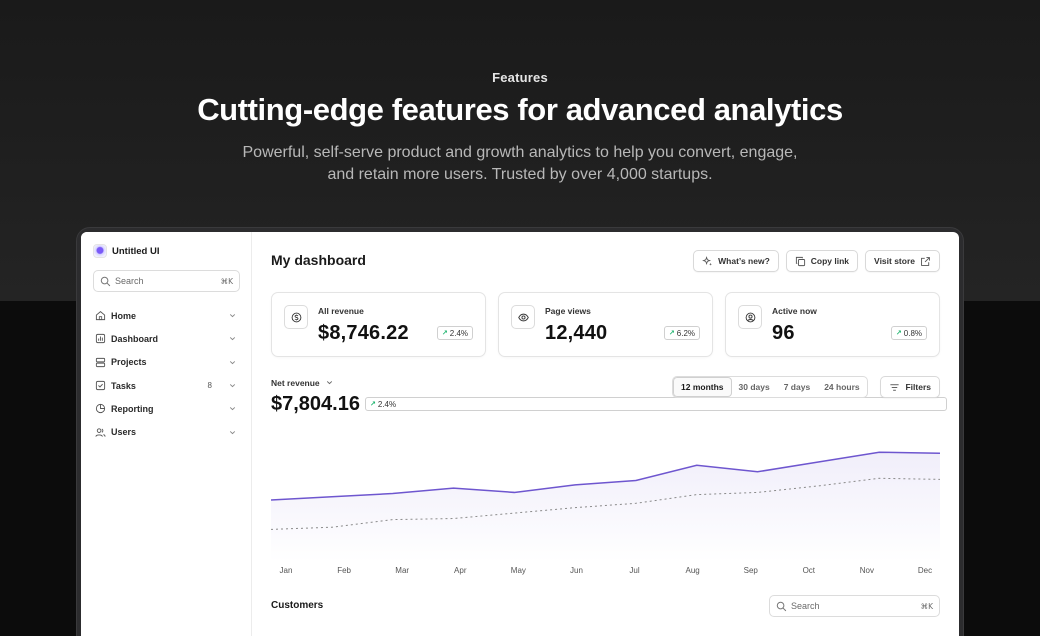 The width and height of the screenshot is (1040, 636). I want to click on sidebar-item-reporting: Reporting, so click(166, 408).